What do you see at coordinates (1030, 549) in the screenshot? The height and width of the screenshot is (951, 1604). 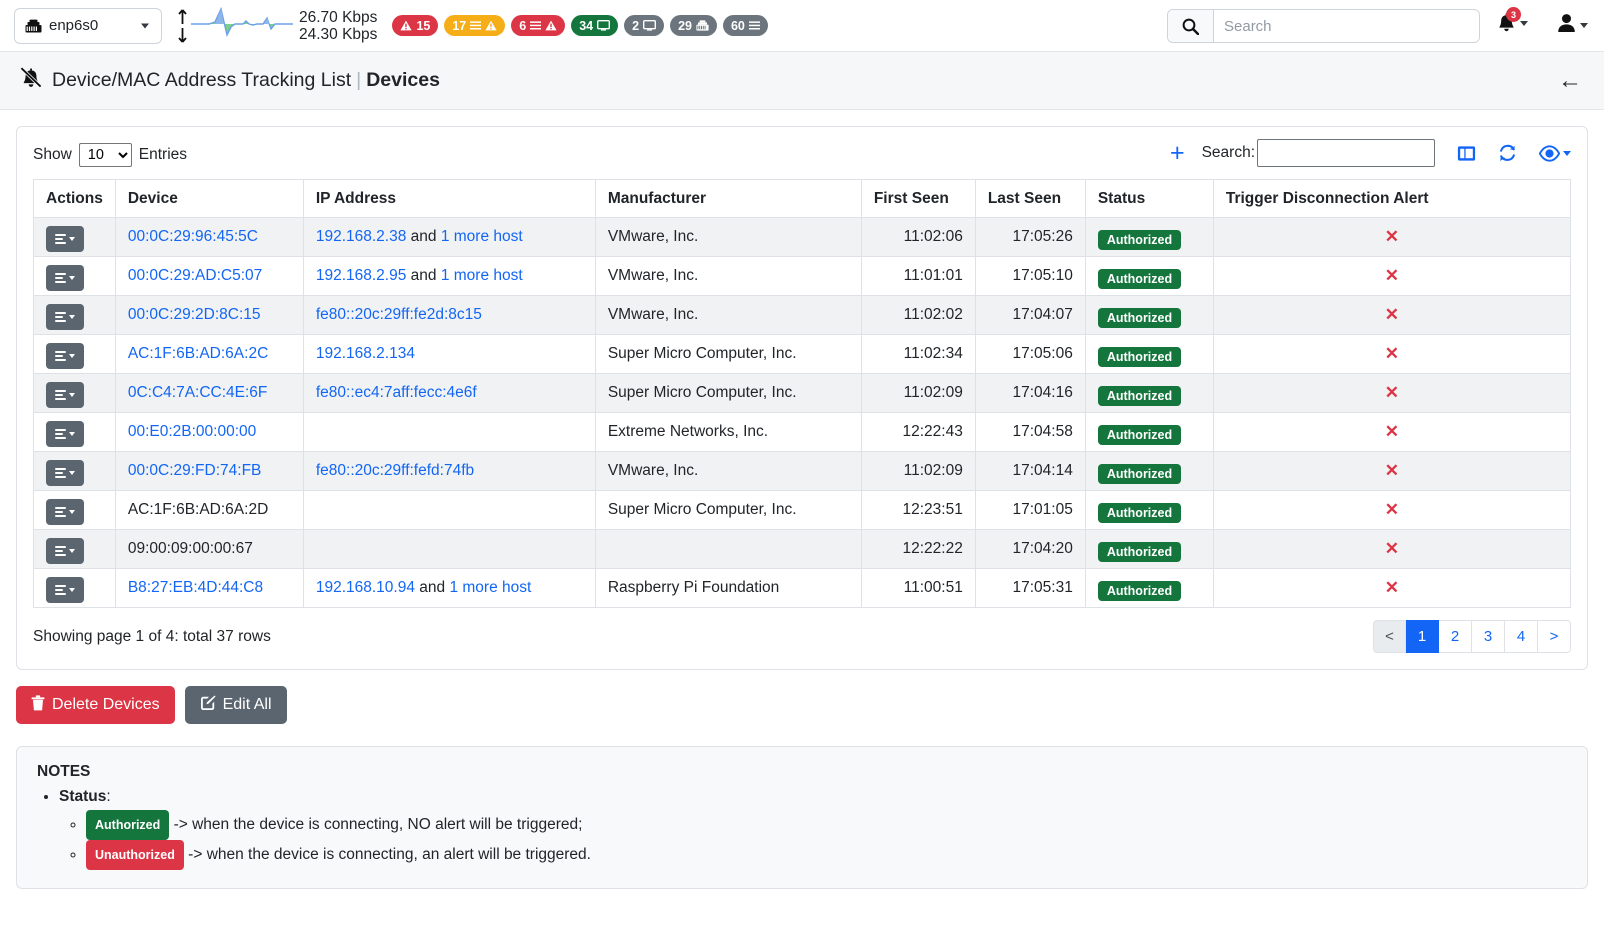 I see `cell-last-seen: 17:04:20` at bounding box center [1030, 549].